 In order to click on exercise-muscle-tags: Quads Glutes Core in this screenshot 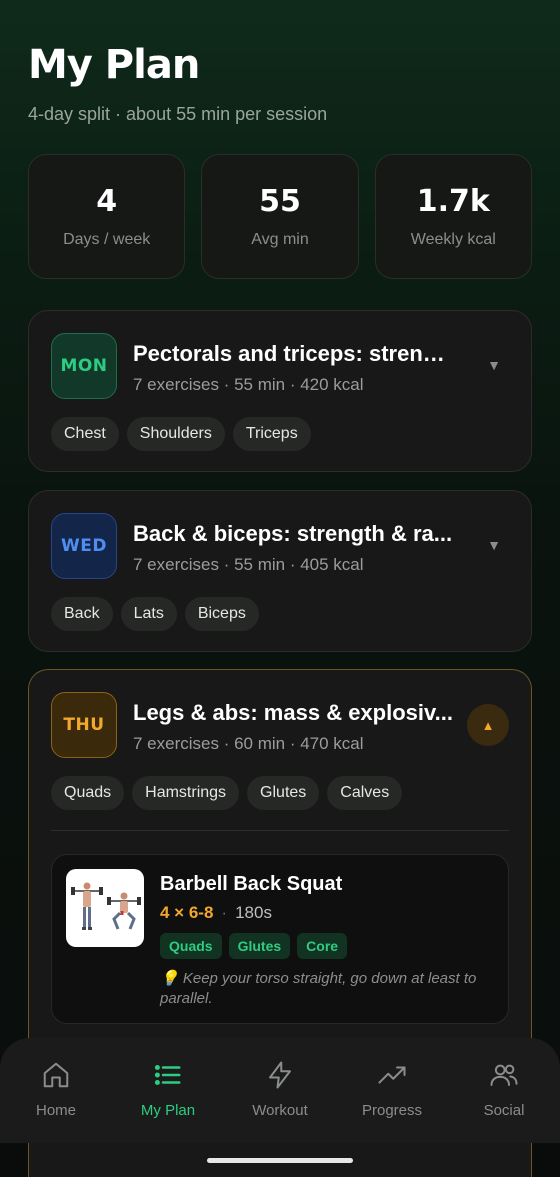, I will do `click(254, 946)`.